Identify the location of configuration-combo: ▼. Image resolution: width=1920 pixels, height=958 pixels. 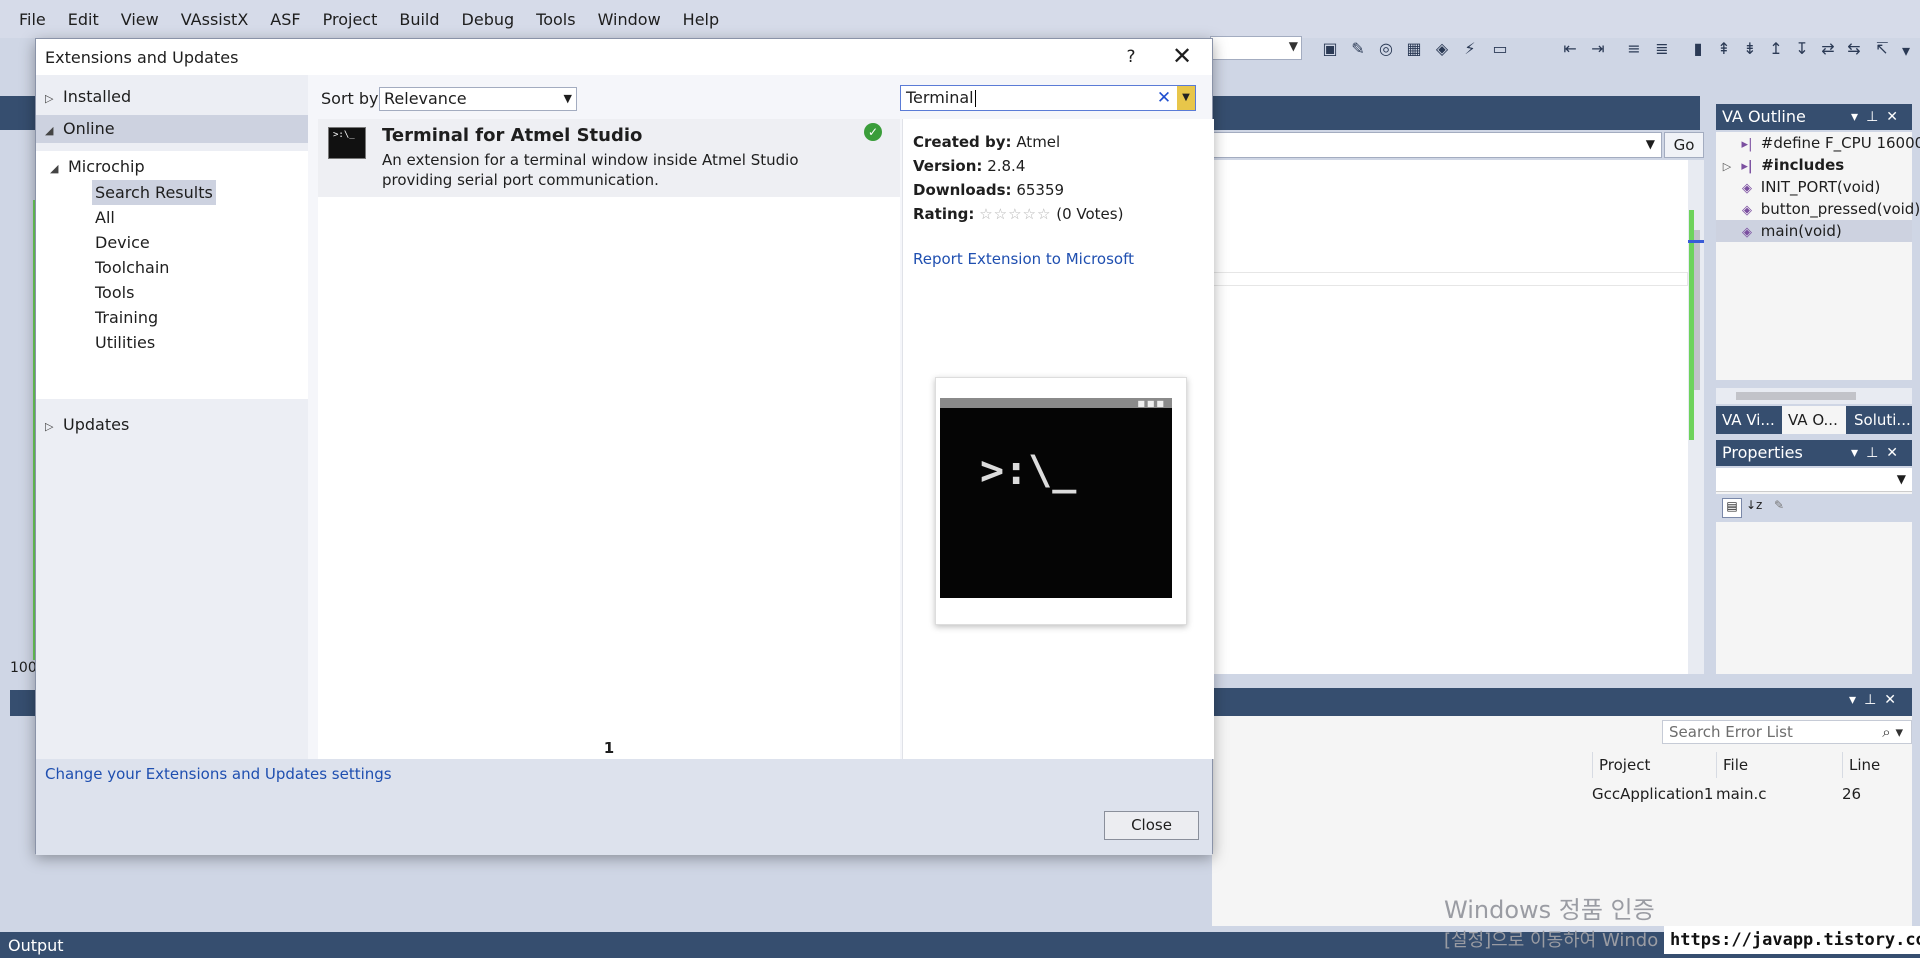
(1256, 48).